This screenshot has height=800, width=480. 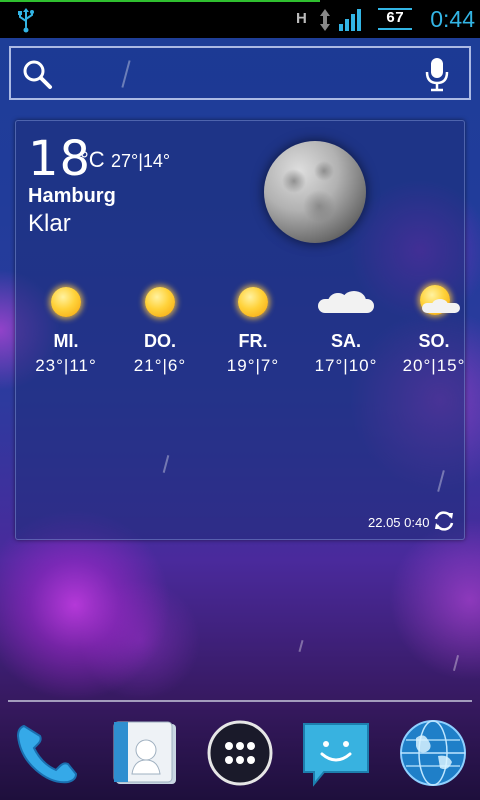 I want to click on search-bar, so click(x=240, y=73).